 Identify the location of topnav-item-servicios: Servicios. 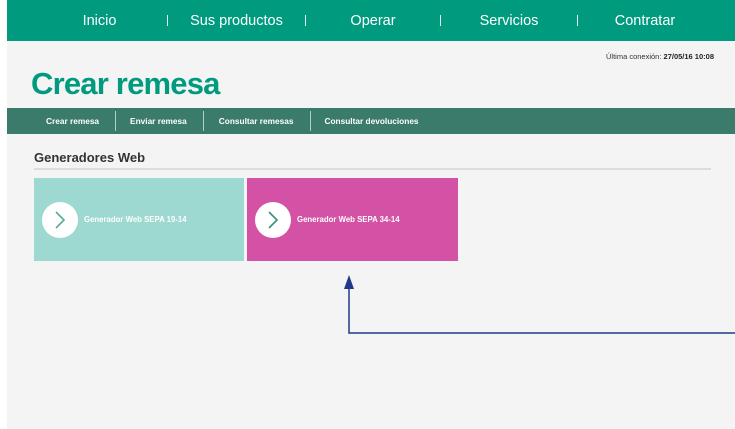
(509, 21).